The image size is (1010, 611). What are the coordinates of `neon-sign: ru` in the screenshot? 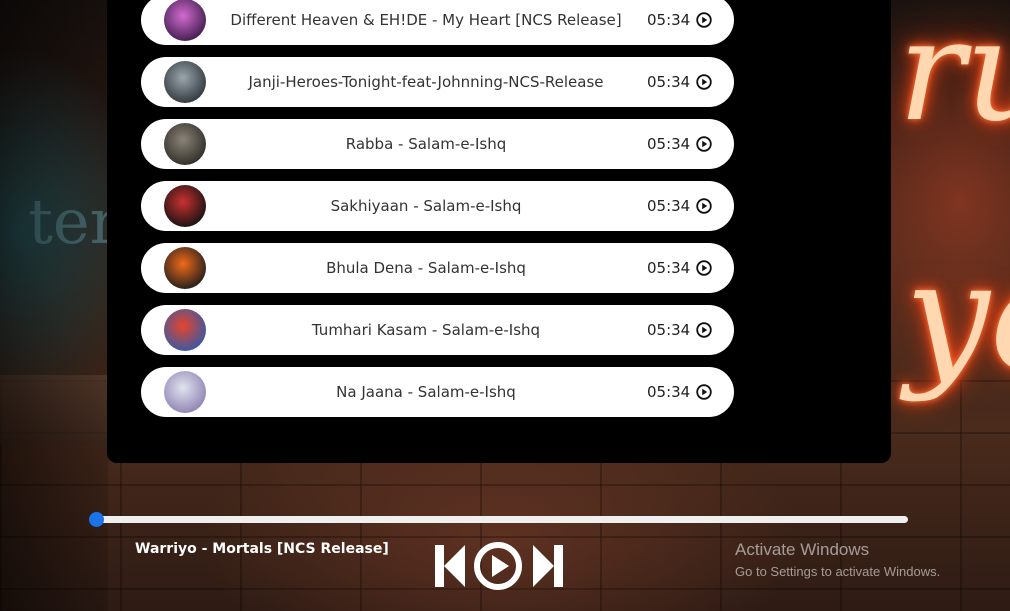 It's located at (954, 76).